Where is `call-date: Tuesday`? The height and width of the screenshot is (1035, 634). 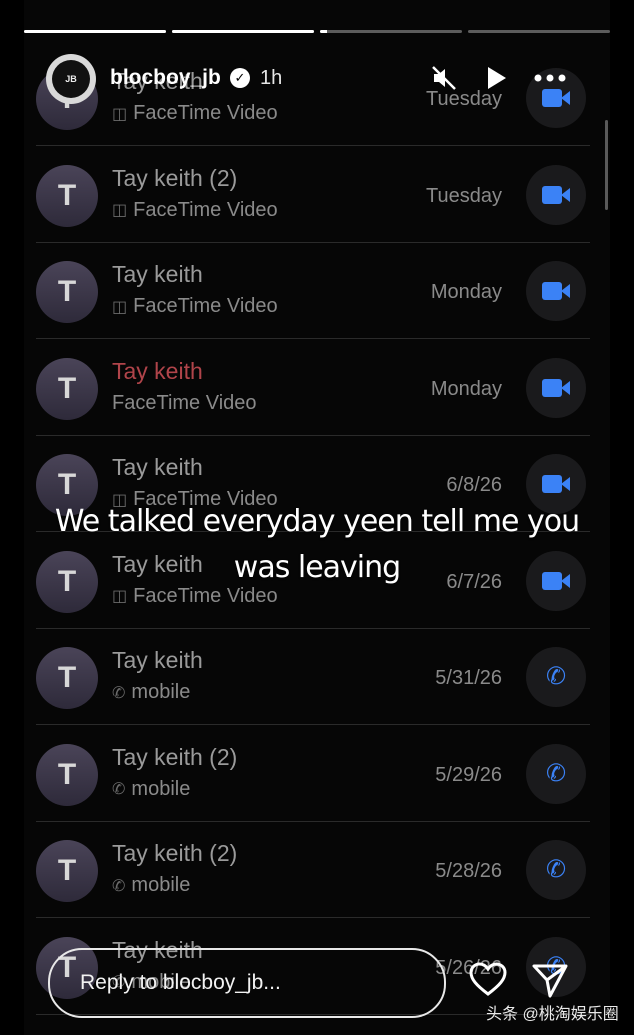
call-date: Tuesday is located at coordinates (464, 195).